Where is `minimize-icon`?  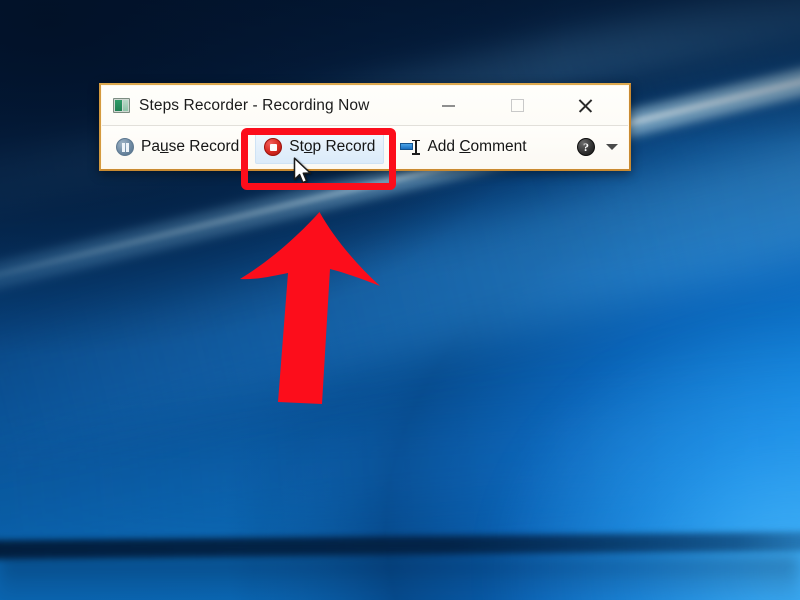 minimize-icon is located at coordinates (448, 105).